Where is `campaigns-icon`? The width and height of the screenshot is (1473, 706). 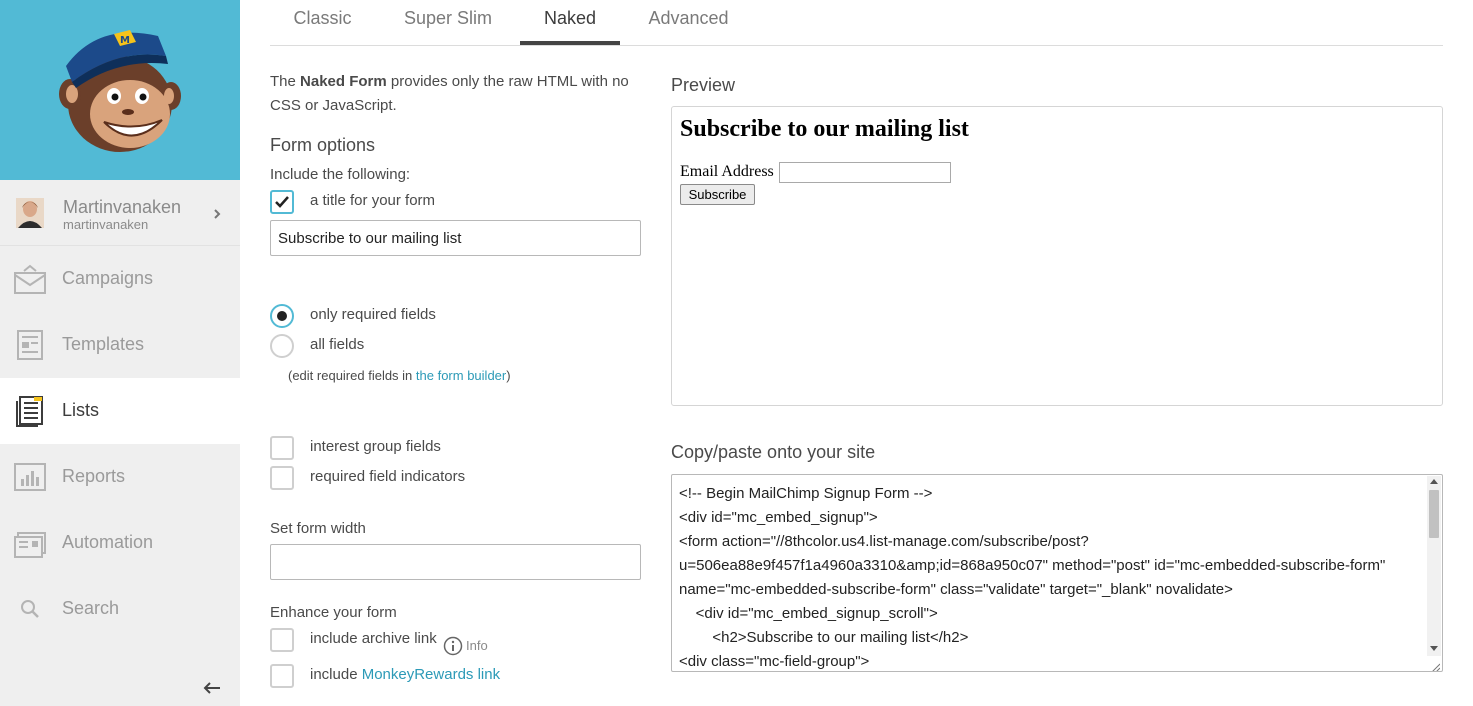 campaigns-icon is located at coordinates (30, 279).